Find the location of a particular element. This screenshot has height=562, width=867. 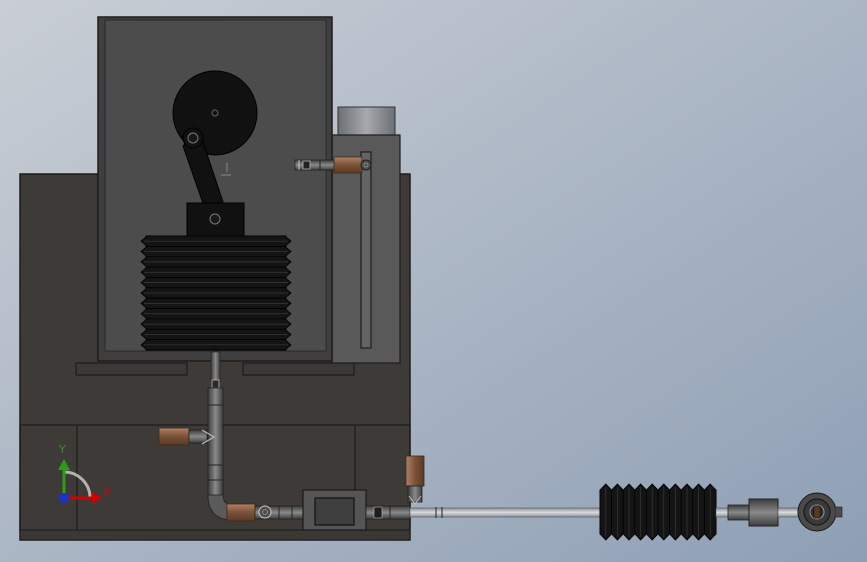

coupling-sleeve is located at coordinates (763, 512).